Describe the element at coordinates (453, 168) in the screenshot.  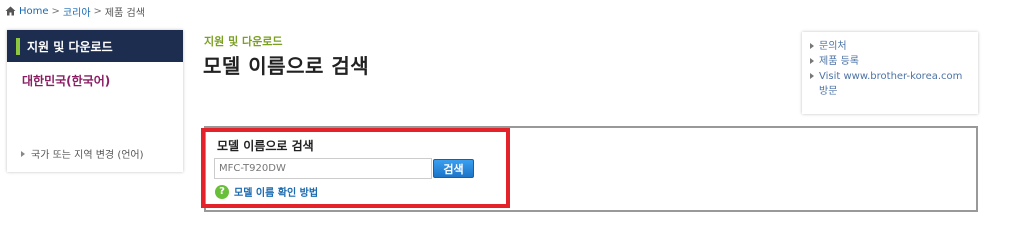
I see `search-button: 검색` at that location.